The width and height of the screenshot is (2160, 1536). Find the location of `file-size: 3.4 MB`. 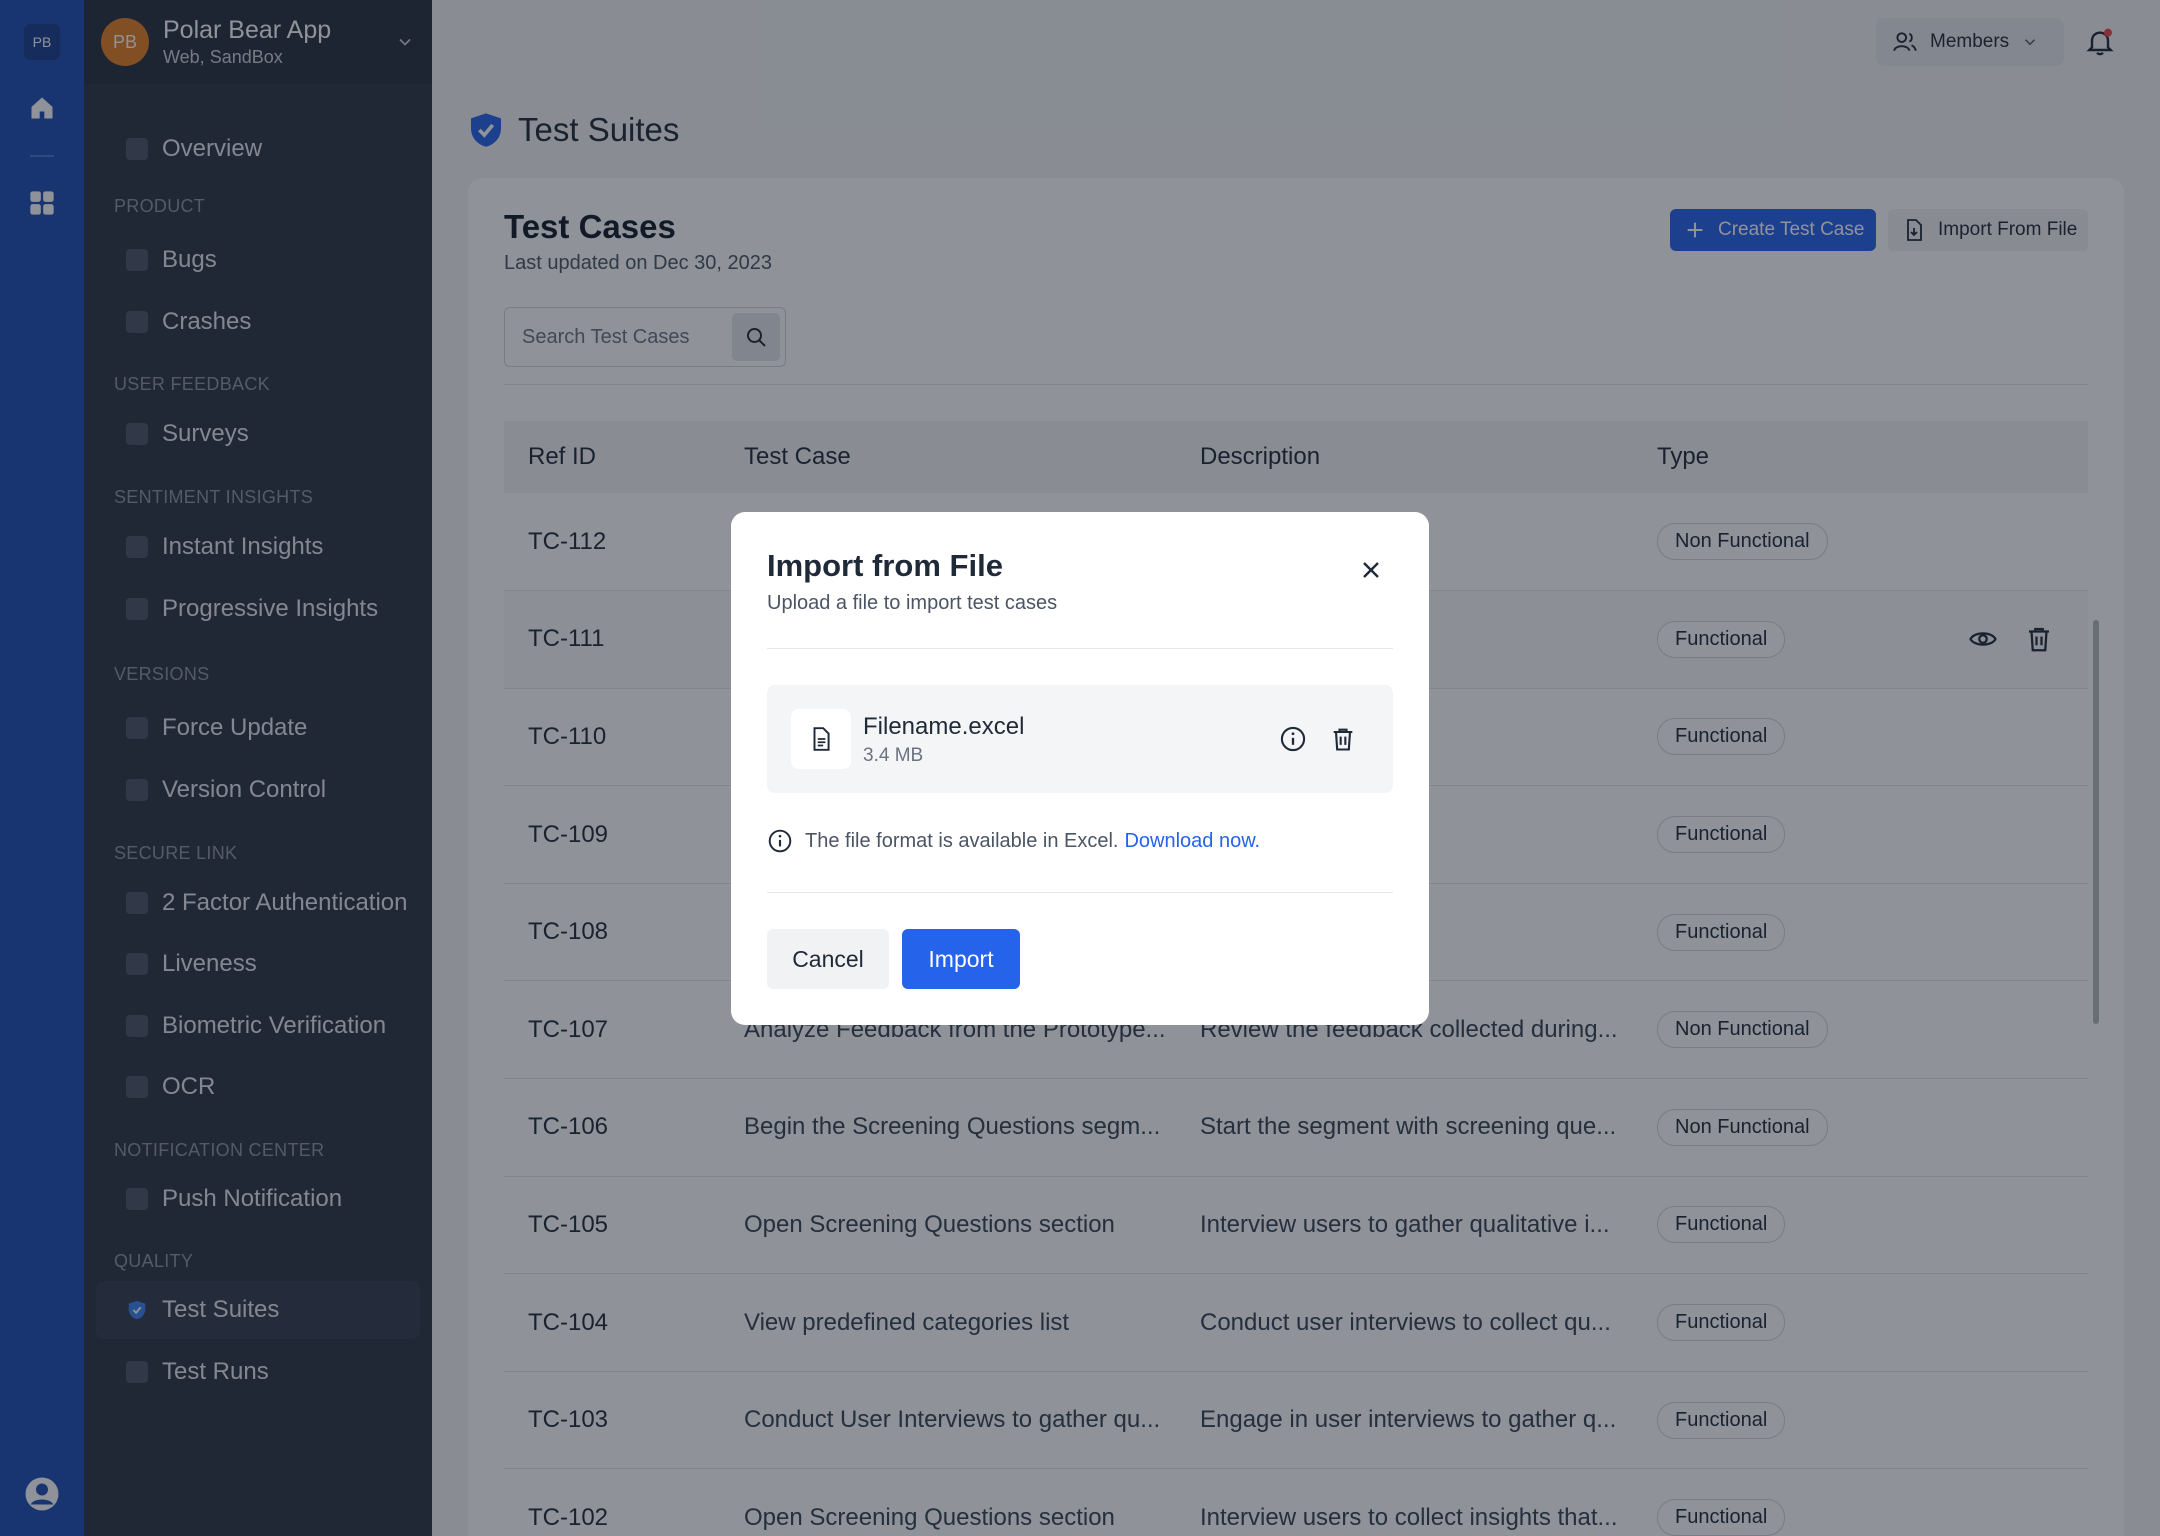

file-size: 3.4 MB is located at coordinates (893, 755).